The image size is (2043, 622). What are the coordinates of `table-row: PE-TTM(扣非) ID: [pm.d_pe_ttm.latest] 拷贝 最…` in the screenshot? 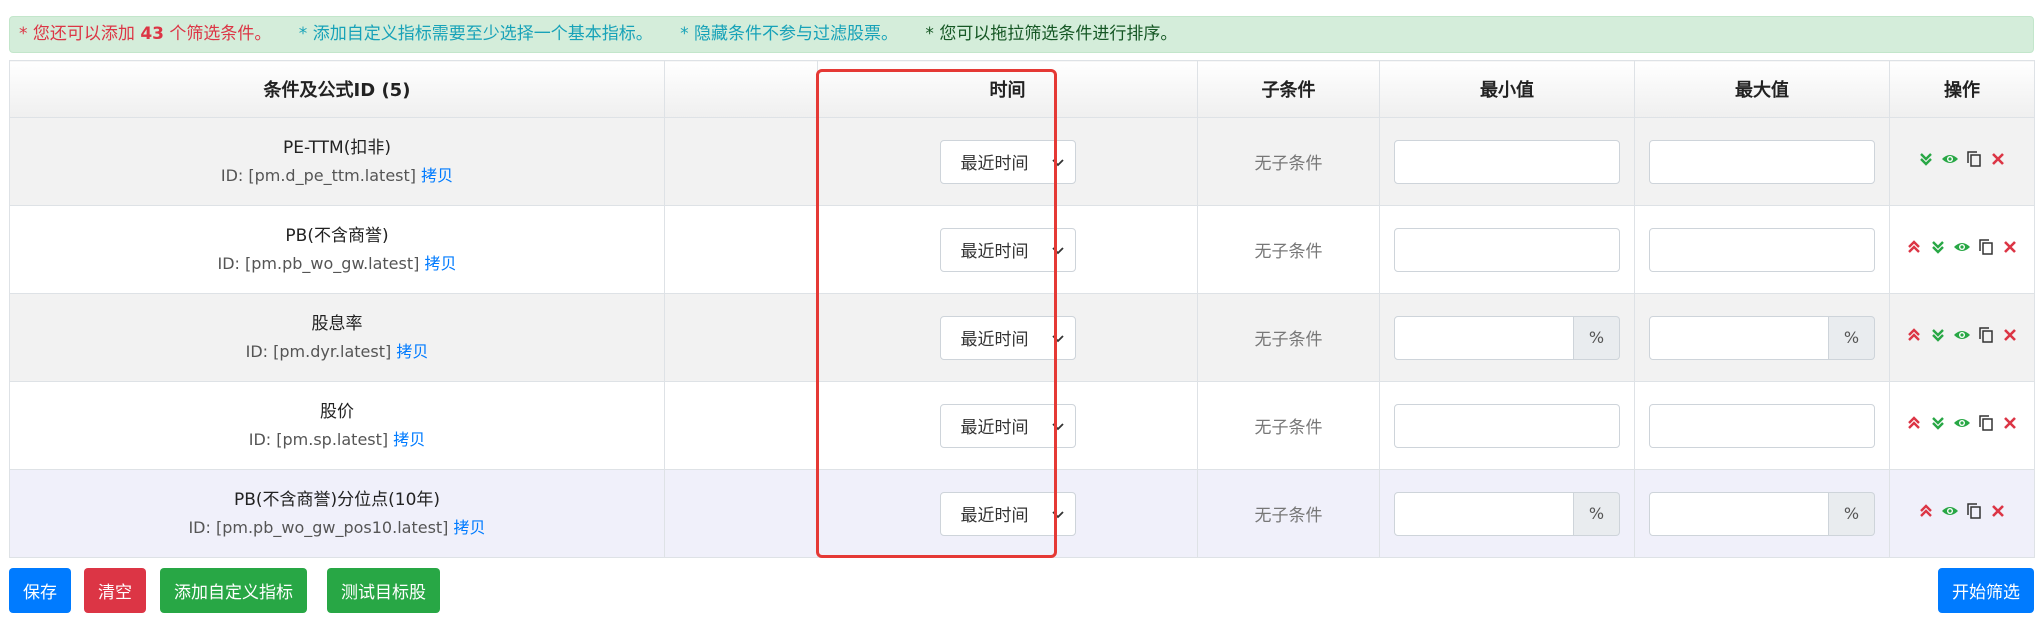 It's located at (1022, 161).